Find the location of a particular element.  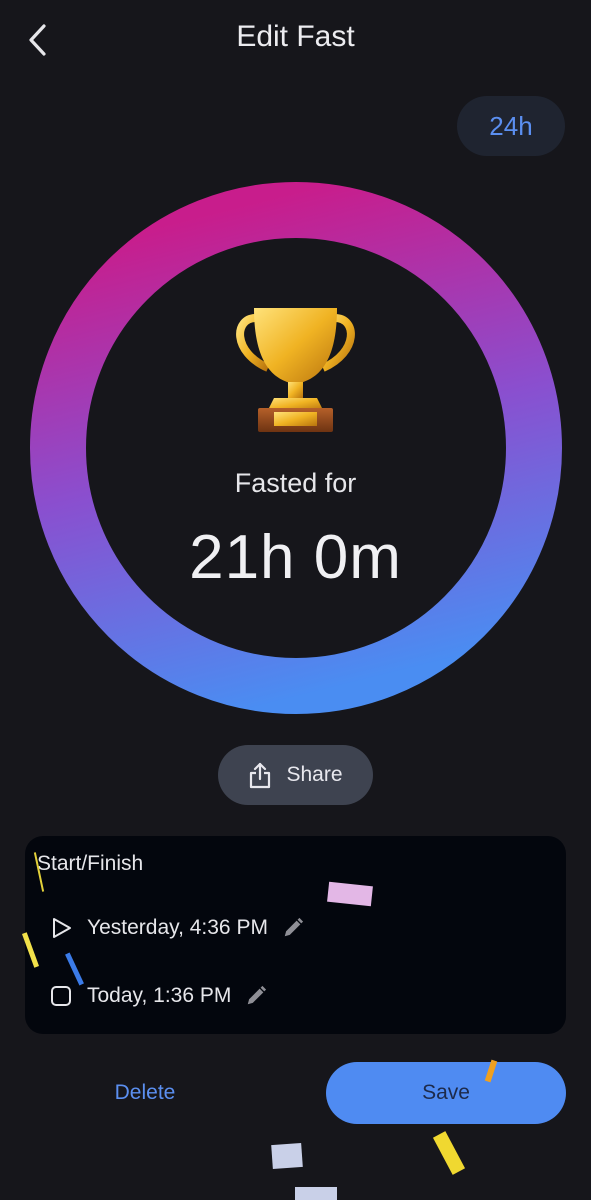

share-icon is located at coordinates (260, 775).